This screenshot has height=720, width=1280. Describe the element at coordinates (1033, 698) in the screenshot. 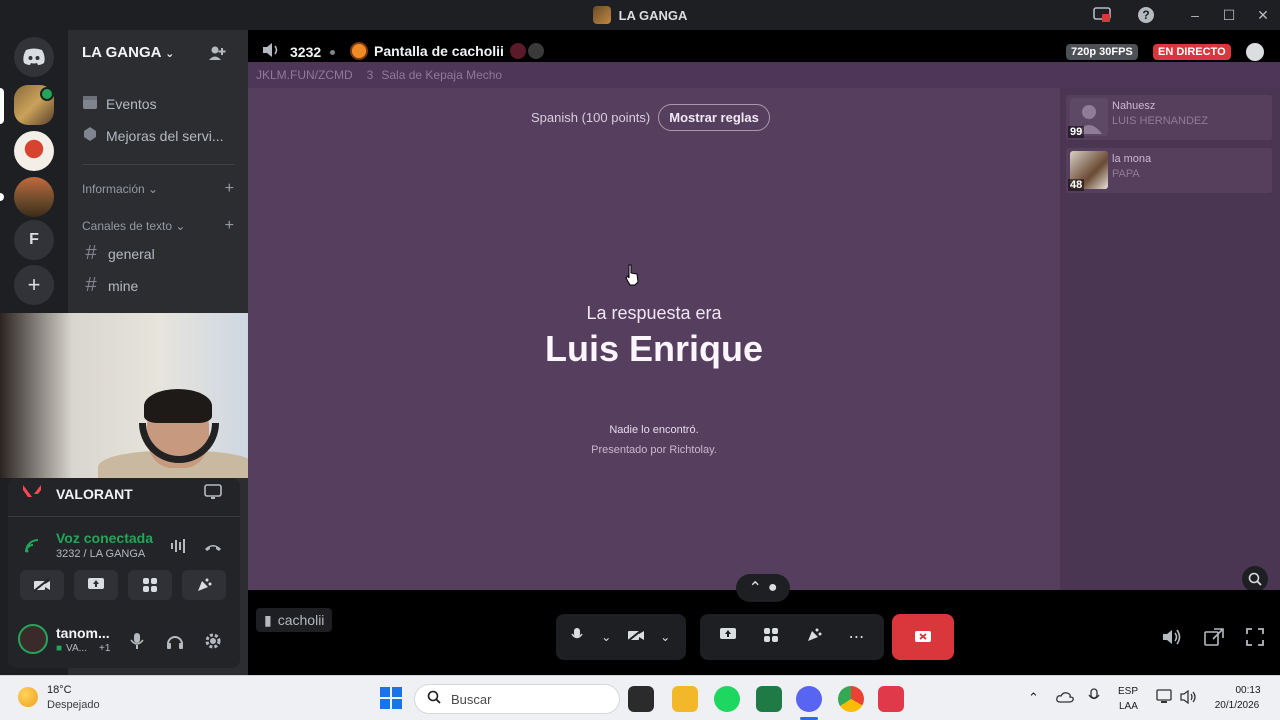

I see `tray-chevron-up-icon: ⌃` at that location.